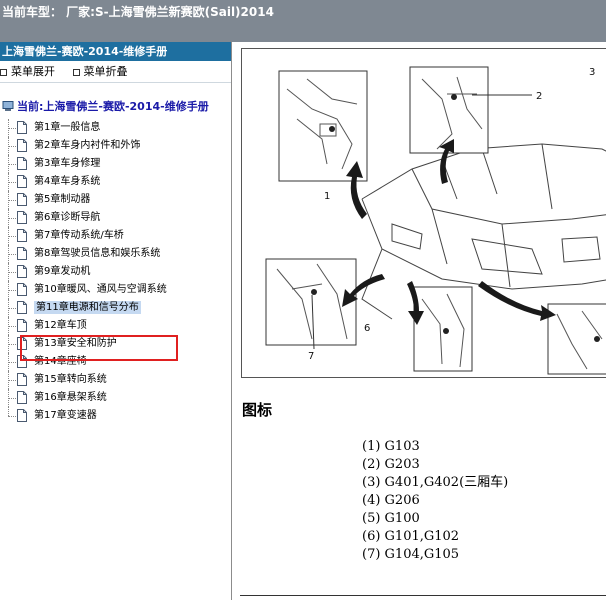 Image resolution: width=606 pixels, height=600 pixels. What do you see at coordinates (113, 106) in the screenshot?
I see `tree-root-label: 当前:上海雪佛兰-赛欧-2014-维修手册` at bounding box center [113, 106].